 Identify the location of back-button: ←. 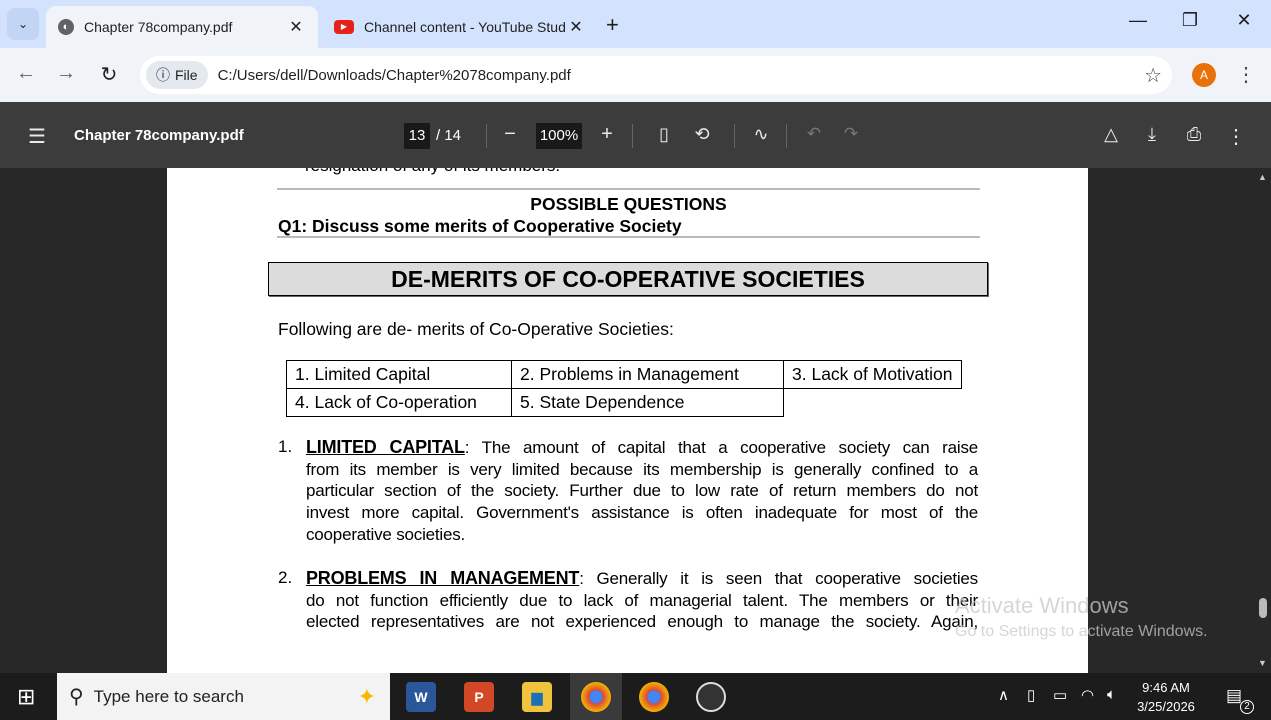
(26, 73).